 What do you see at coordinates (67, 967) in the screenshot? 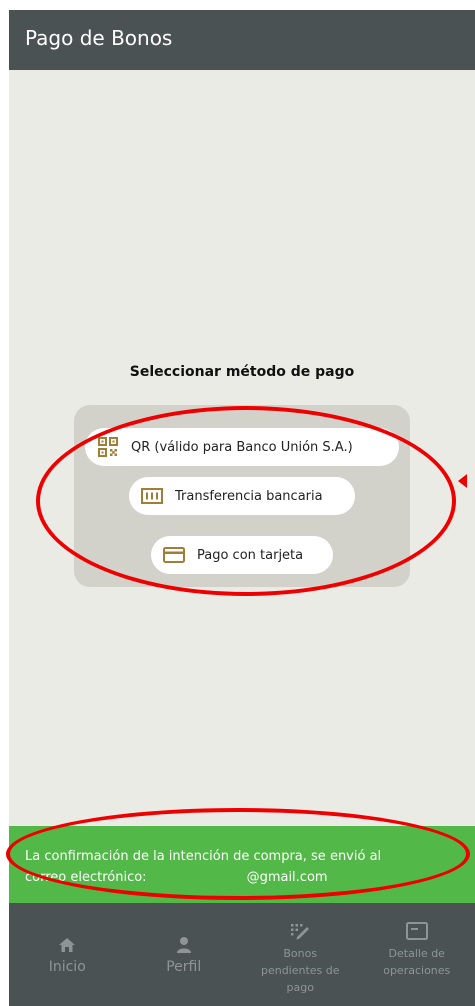
I see `nav-label-inicio: Inicio` at bounding box center [67, 967].